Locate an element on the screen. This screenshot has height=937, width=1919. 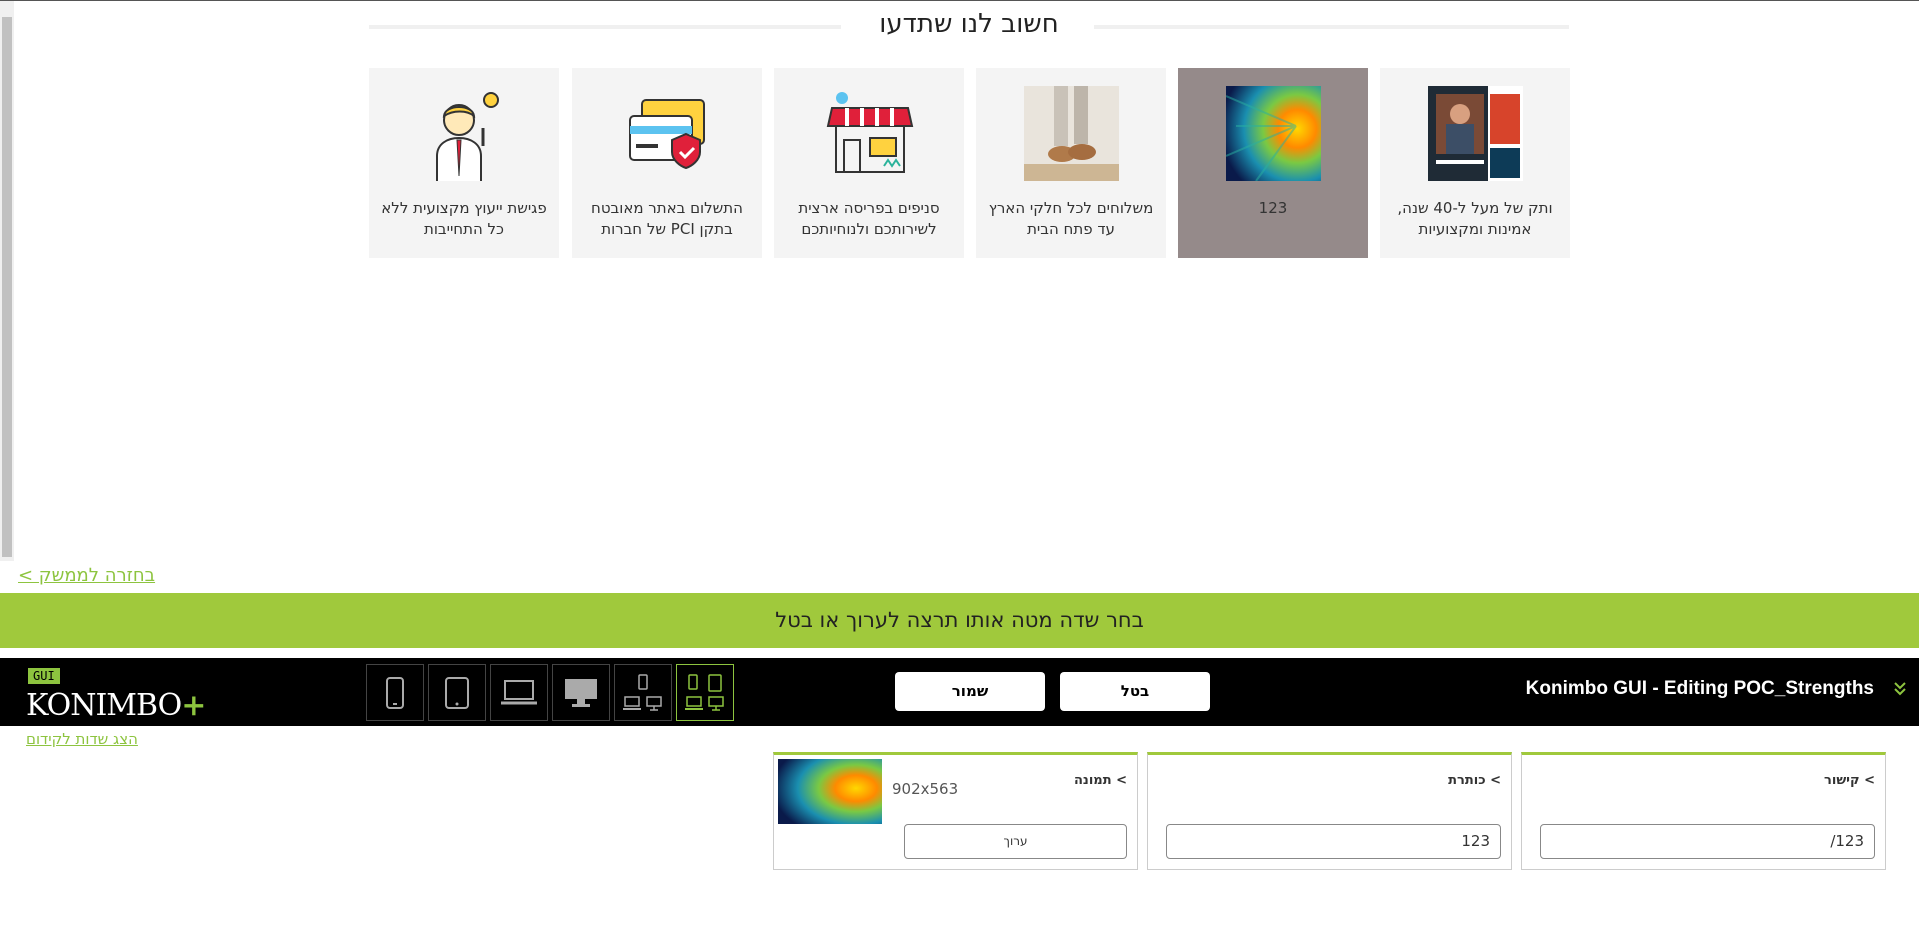
scrollbar is located at coordinates (7, 281).